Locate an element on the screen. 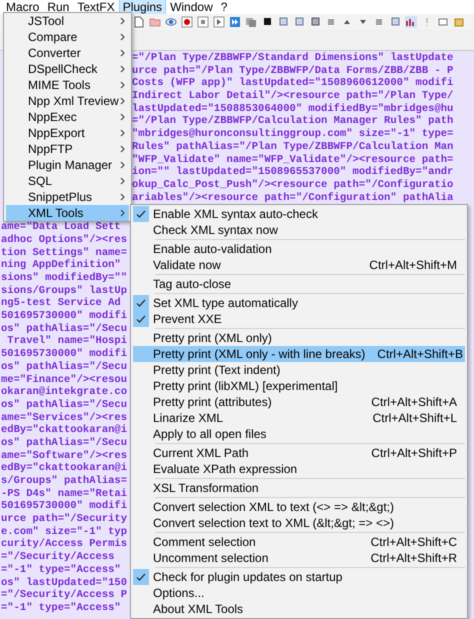  menu-item: XSL Transformation is located at coordinates (299, 488).